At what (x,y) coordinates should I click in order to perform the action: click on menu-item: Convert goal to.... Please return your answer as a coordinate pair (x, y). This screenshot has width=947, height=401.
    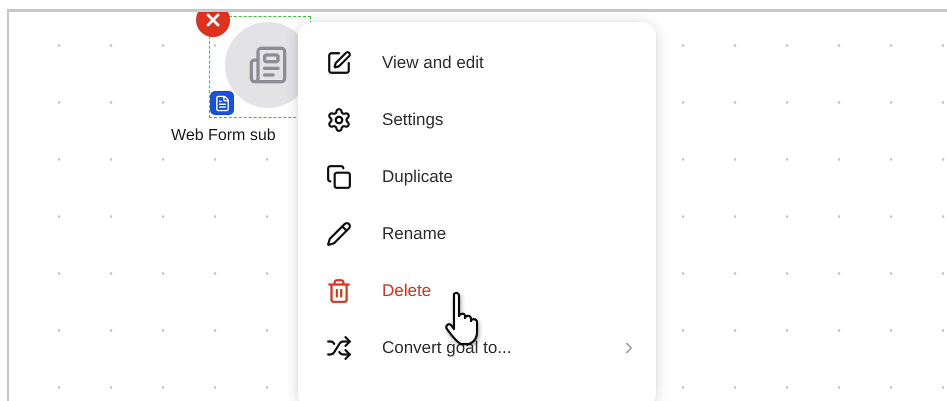
    Looking at the image, I should click on (477, 347).